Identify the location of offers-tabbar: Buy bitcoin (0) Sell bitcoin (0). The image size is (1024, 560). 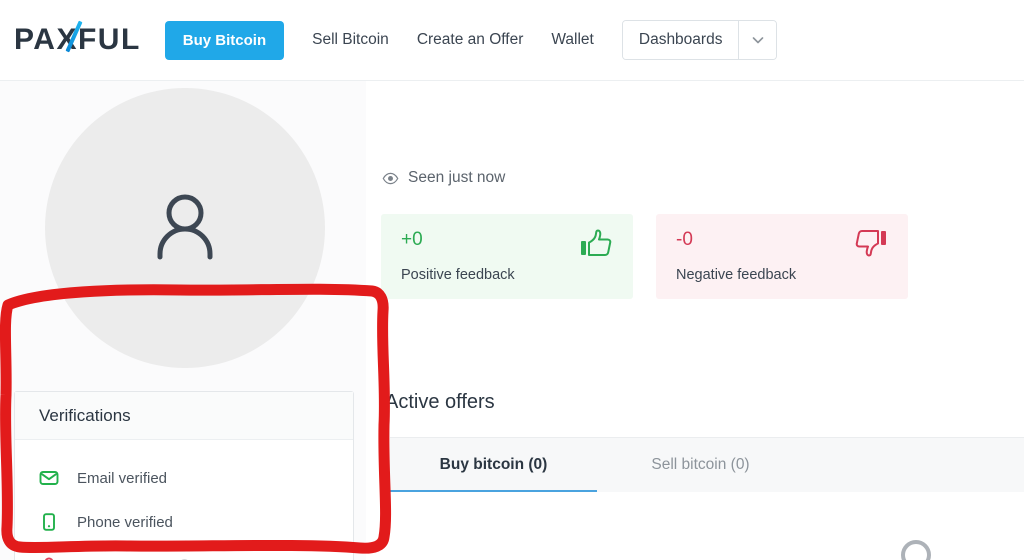
(707, 464).